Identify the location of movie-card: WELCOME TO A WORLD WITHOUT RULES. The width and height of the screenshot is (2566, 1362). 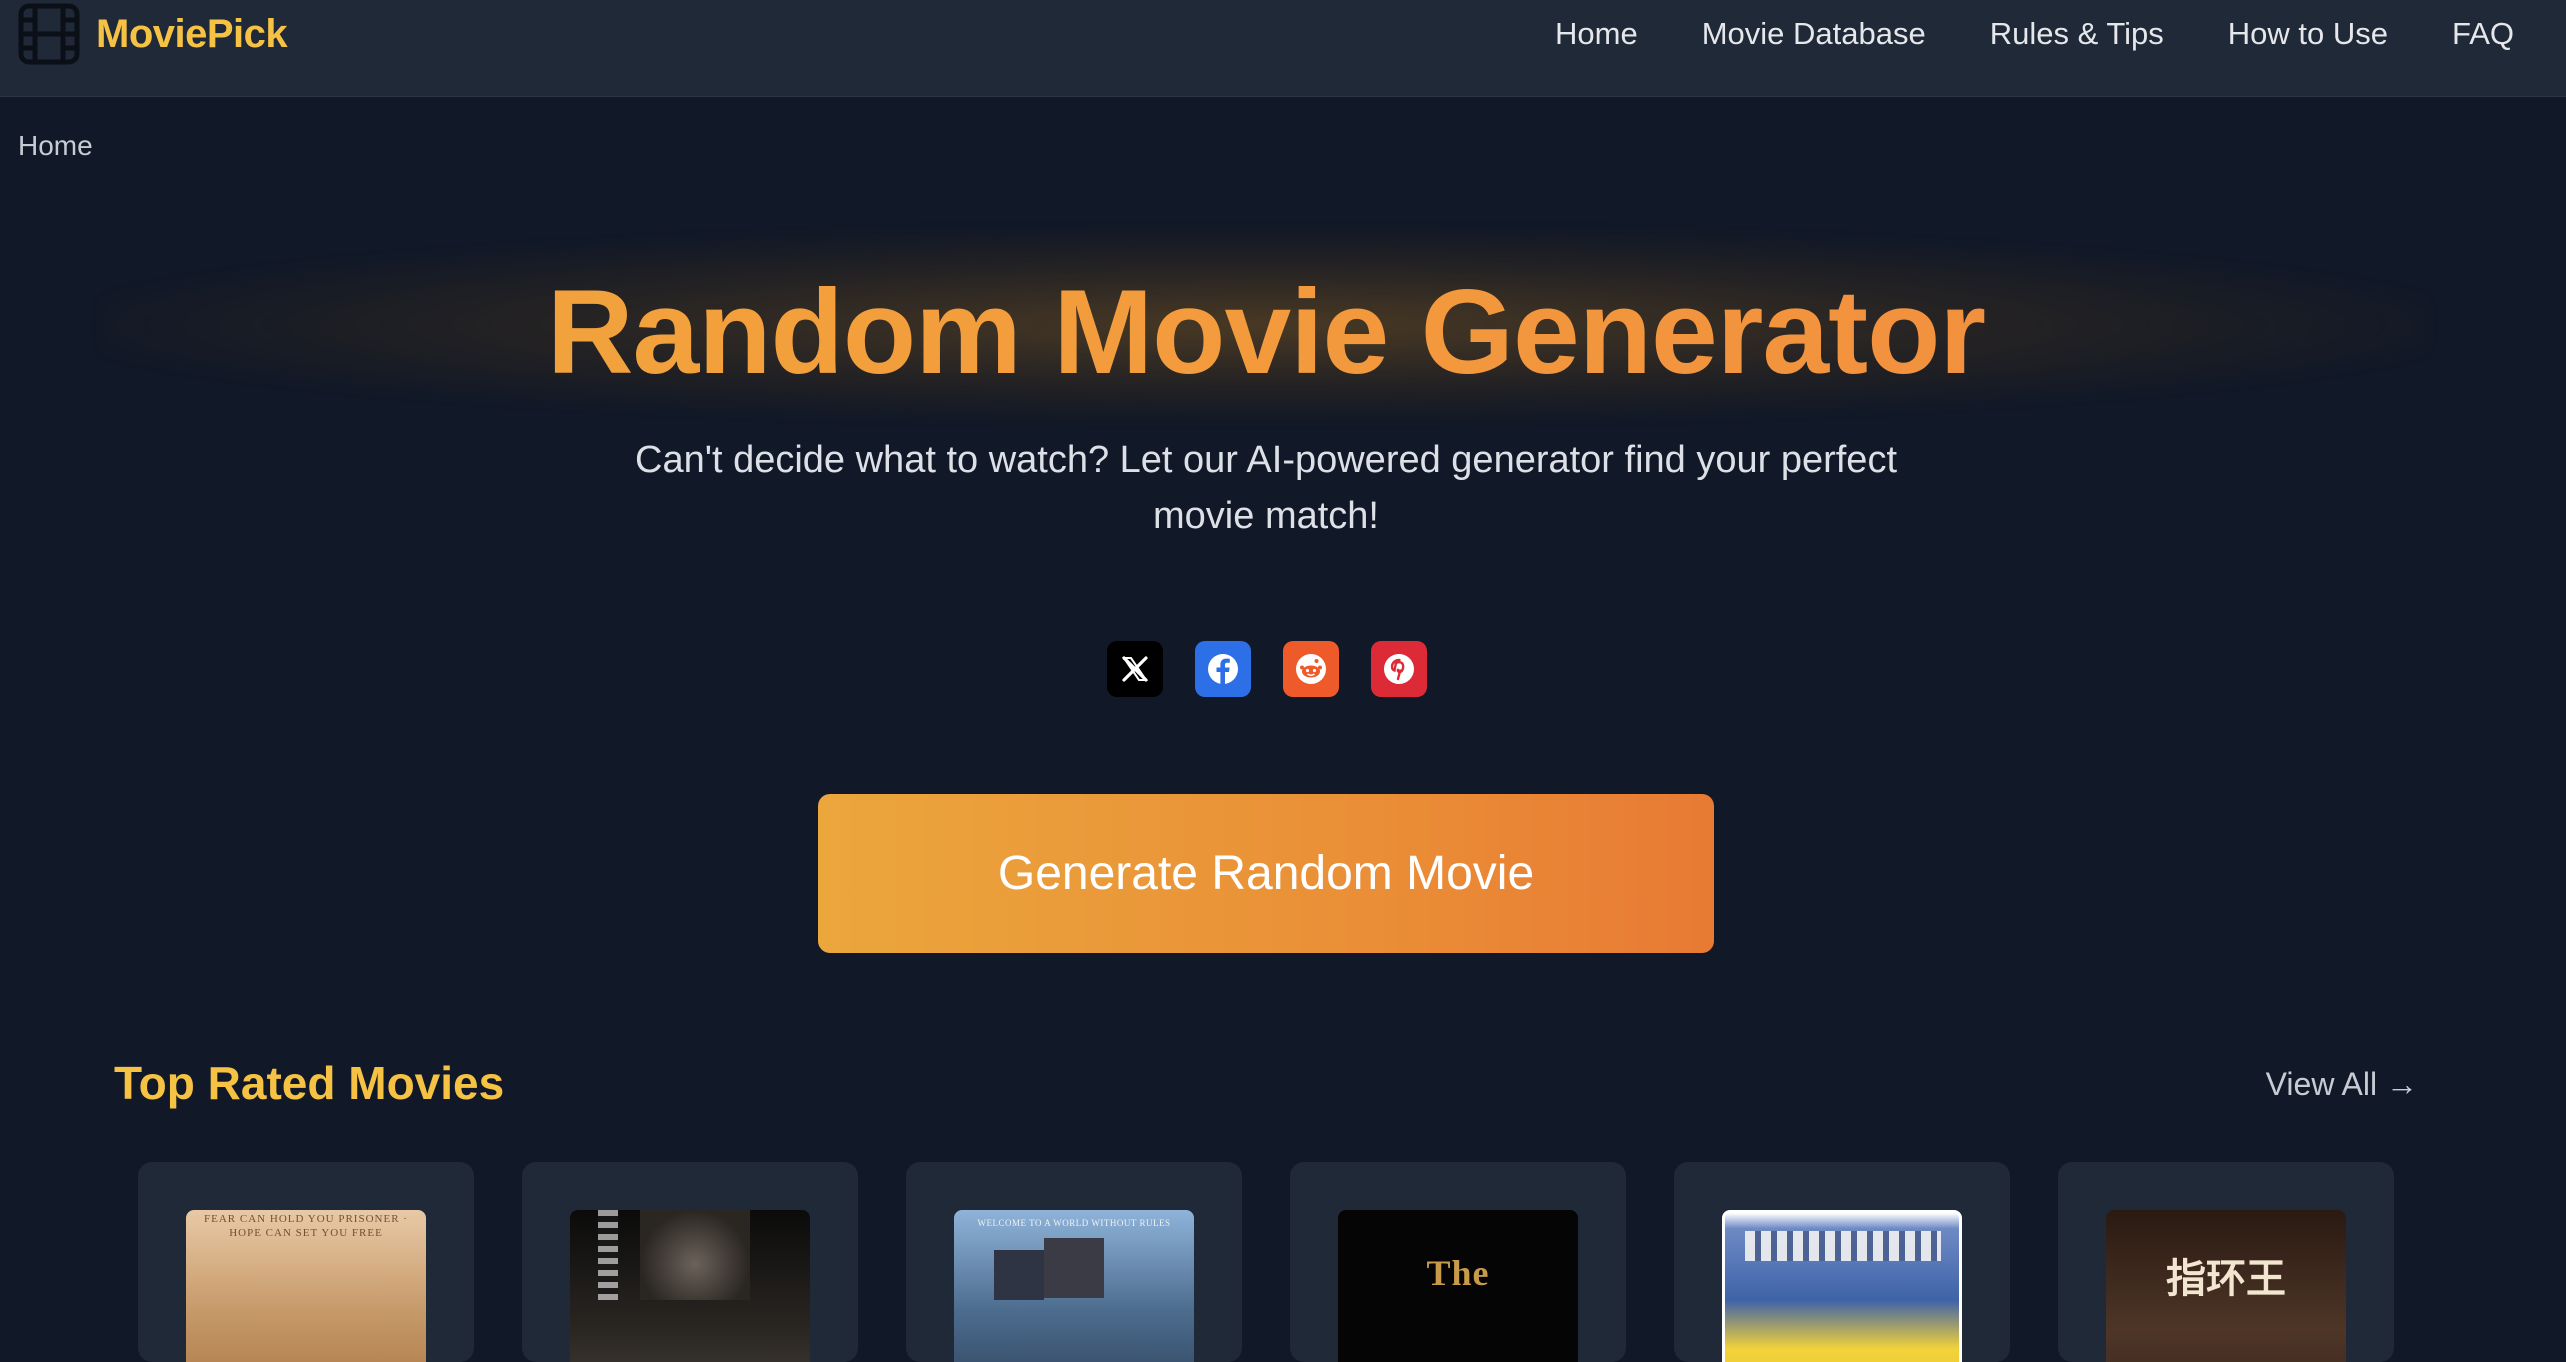
(1074, 1262).